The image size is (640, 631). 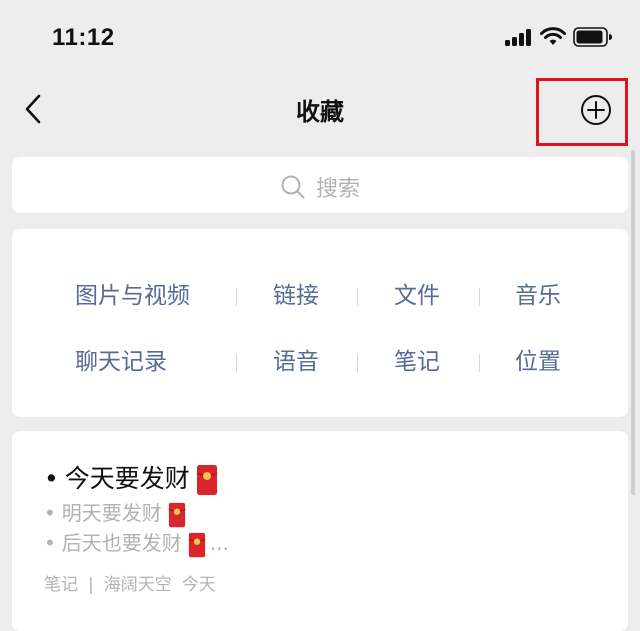 I want to click on note-line-1: 今天要发财, so click(x=127, y=478).